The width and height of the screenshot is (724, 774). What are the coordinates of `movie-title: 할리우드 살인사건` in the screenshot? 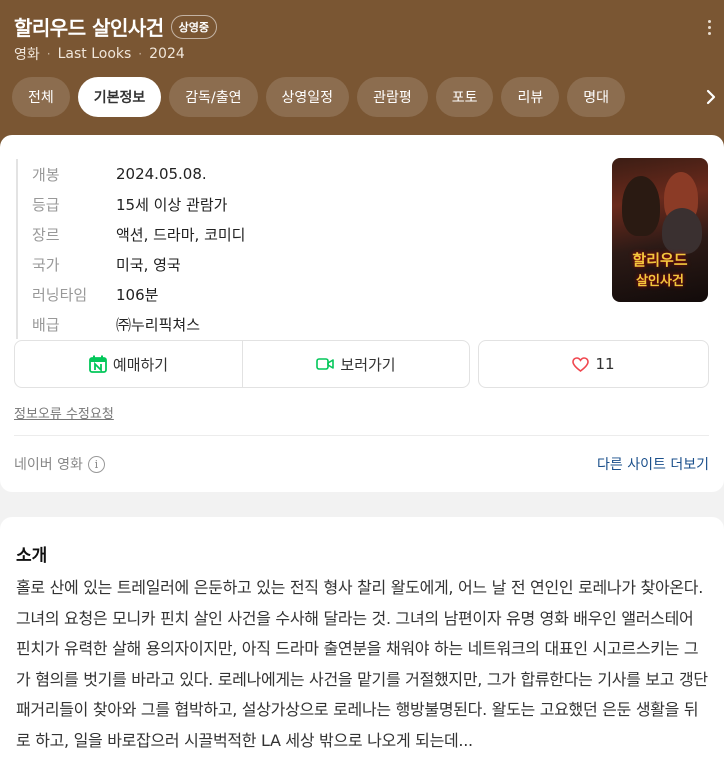 It's located at (89, 28).